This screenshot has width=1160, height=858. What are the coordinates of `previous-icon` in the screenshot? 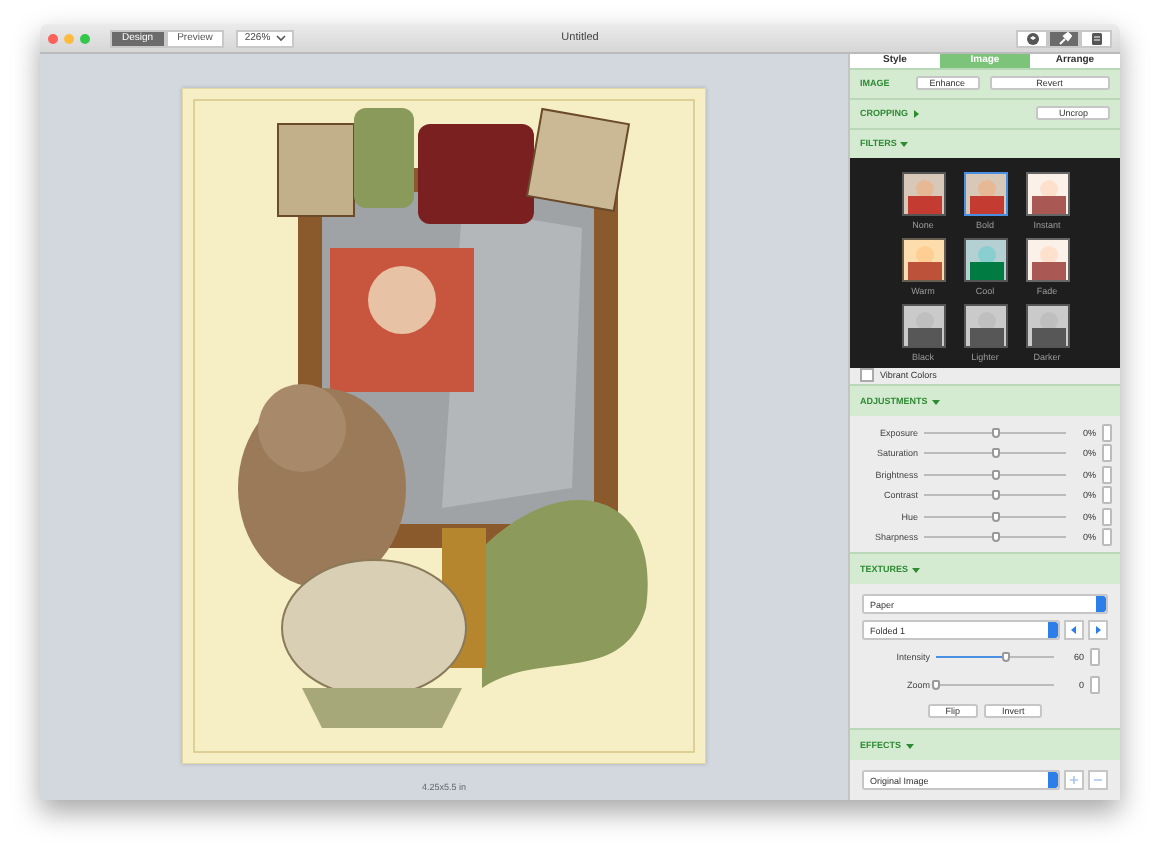 It's located at (1074, 630).